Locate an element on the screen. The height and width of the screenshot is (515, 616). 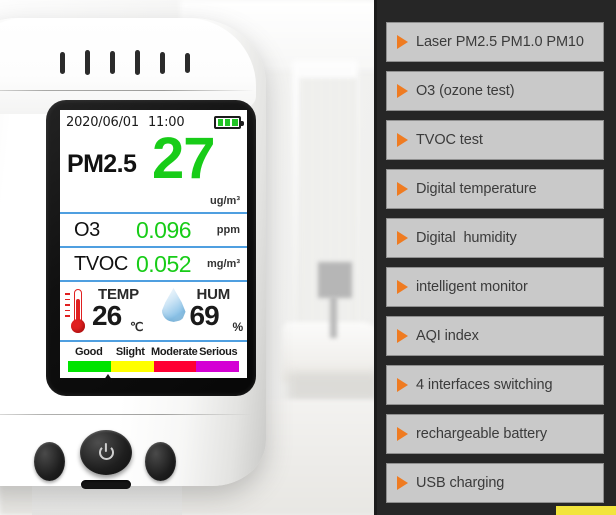
feature-label: rechargeable battery is located at coordinates (481, 434).